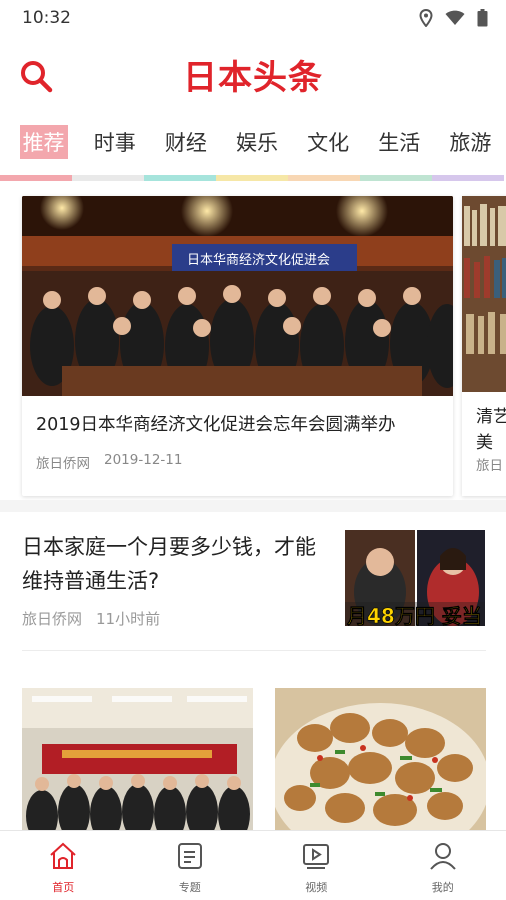 The width and height of the screenshot is (506, 900). I want to click on featured-title: 2019日本华商经济文化促进会忘年会圆满举办, so click(237, 417).